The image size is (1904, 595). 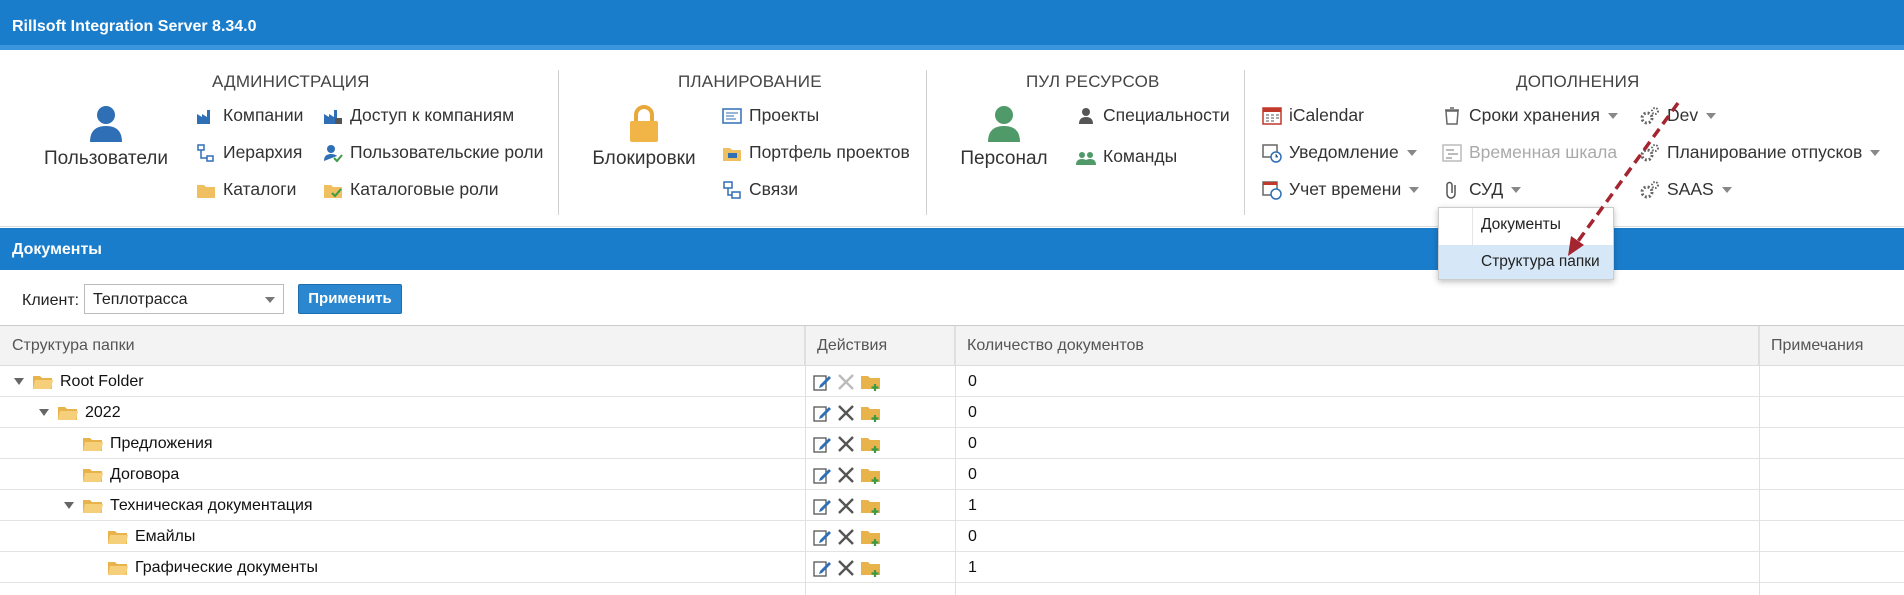 I want to click on column-header-notes: Примечания, so click(x=1831, y=346).